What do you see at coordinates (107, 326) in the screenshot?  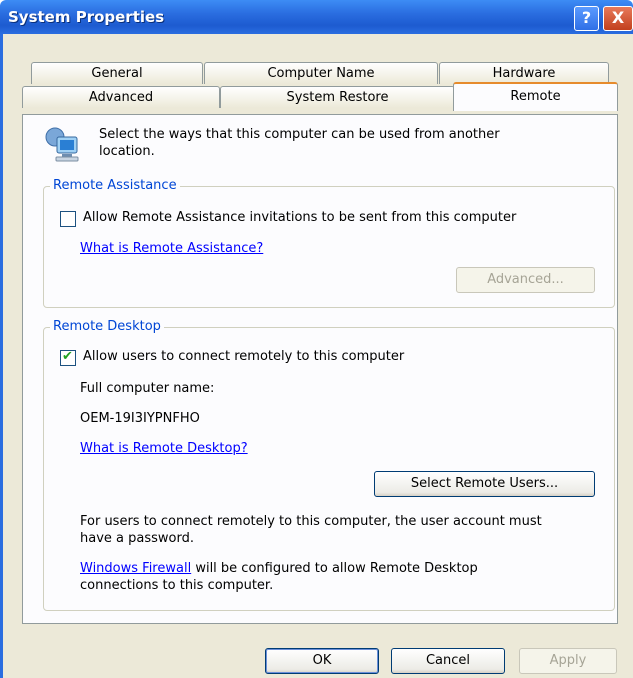 I see `remote-desktop-group-title: Remote Desktop` at bounding box center [107, 326].